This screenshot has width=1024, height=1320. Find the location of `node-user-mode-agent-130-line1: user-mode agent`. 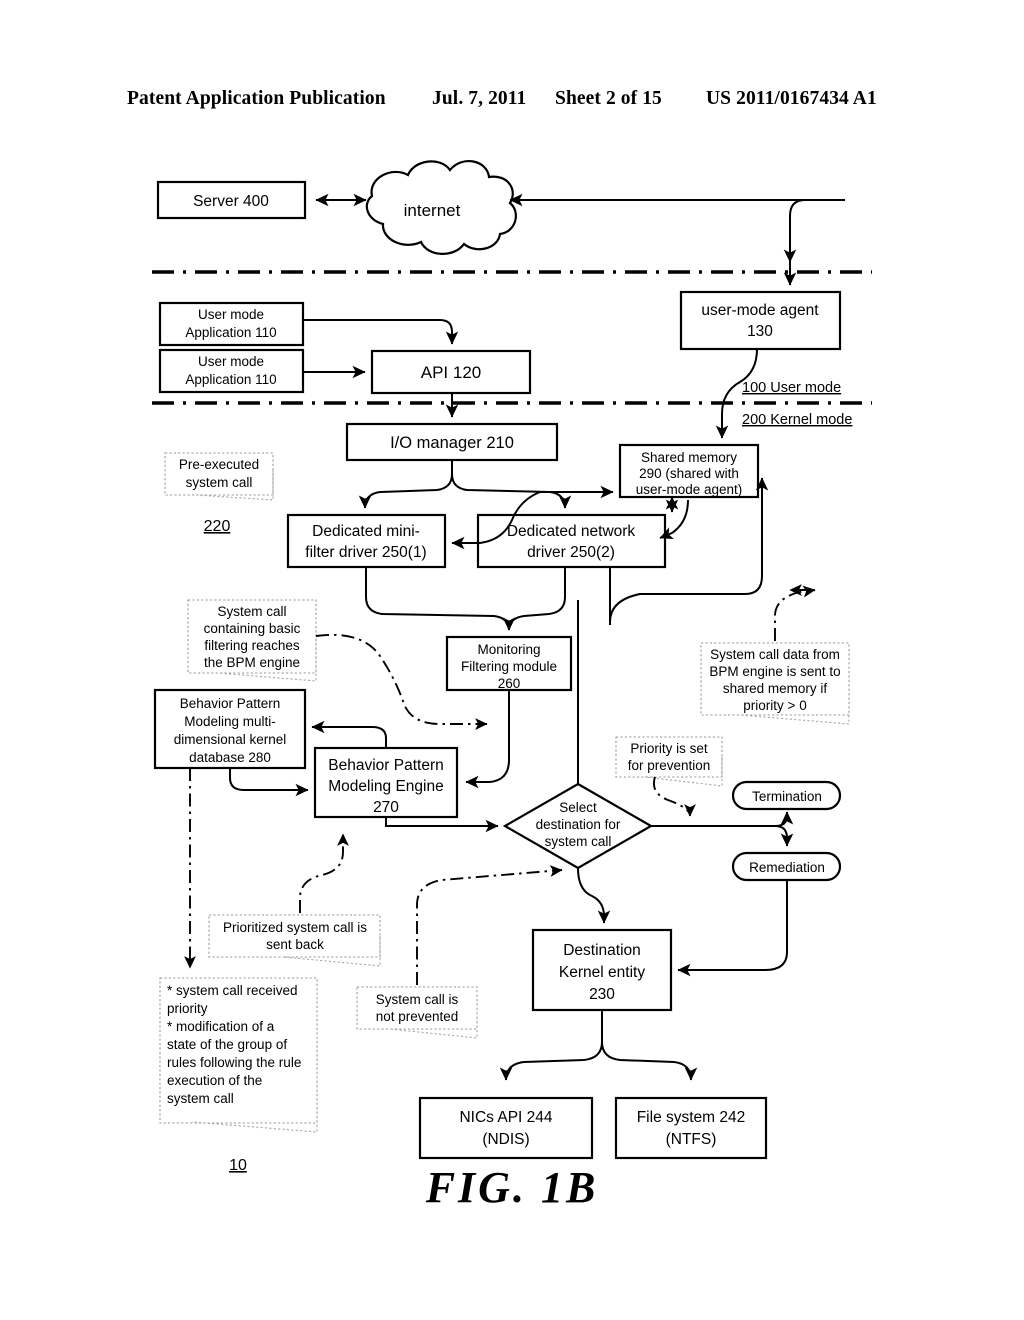

node-user-mode-agent-130-line1: user-mode agent is located at coordinates (760, 310).